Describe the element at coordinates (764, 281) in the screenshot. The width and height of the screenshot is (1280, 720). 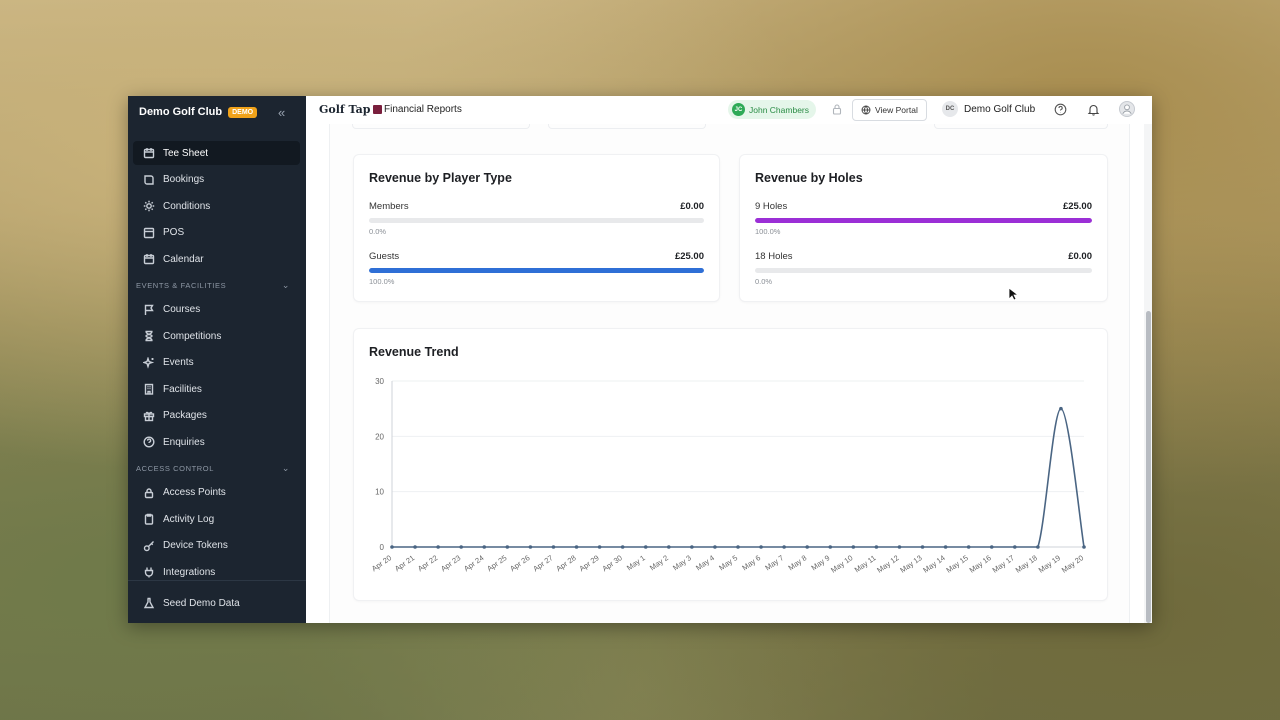
I see `row-percent: 0.0%` at that location.